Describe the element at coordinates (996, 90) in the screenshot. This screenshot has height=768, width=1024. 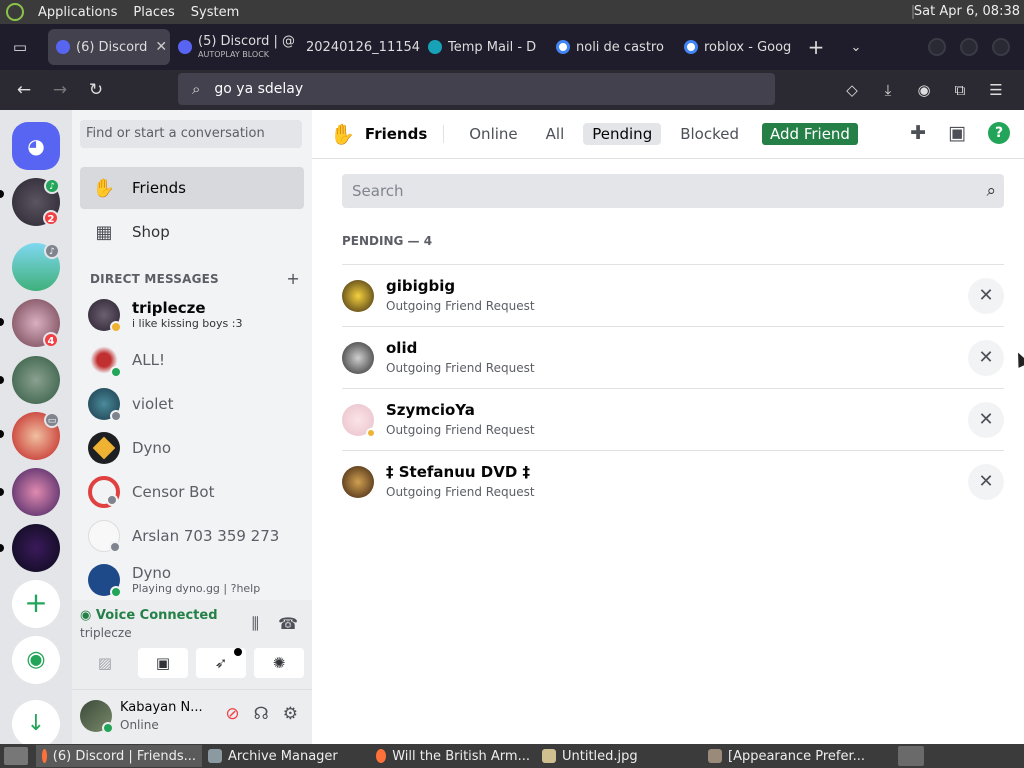
I see `hamburger-menu-icon: ☰` at that location.